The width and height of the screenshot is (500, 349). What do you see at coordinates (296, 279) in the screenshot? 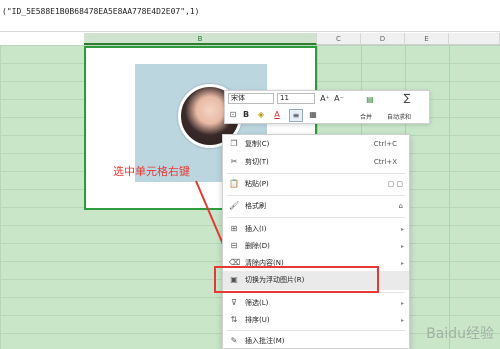
I see `highlight-box` at bounding box center [296, 279].